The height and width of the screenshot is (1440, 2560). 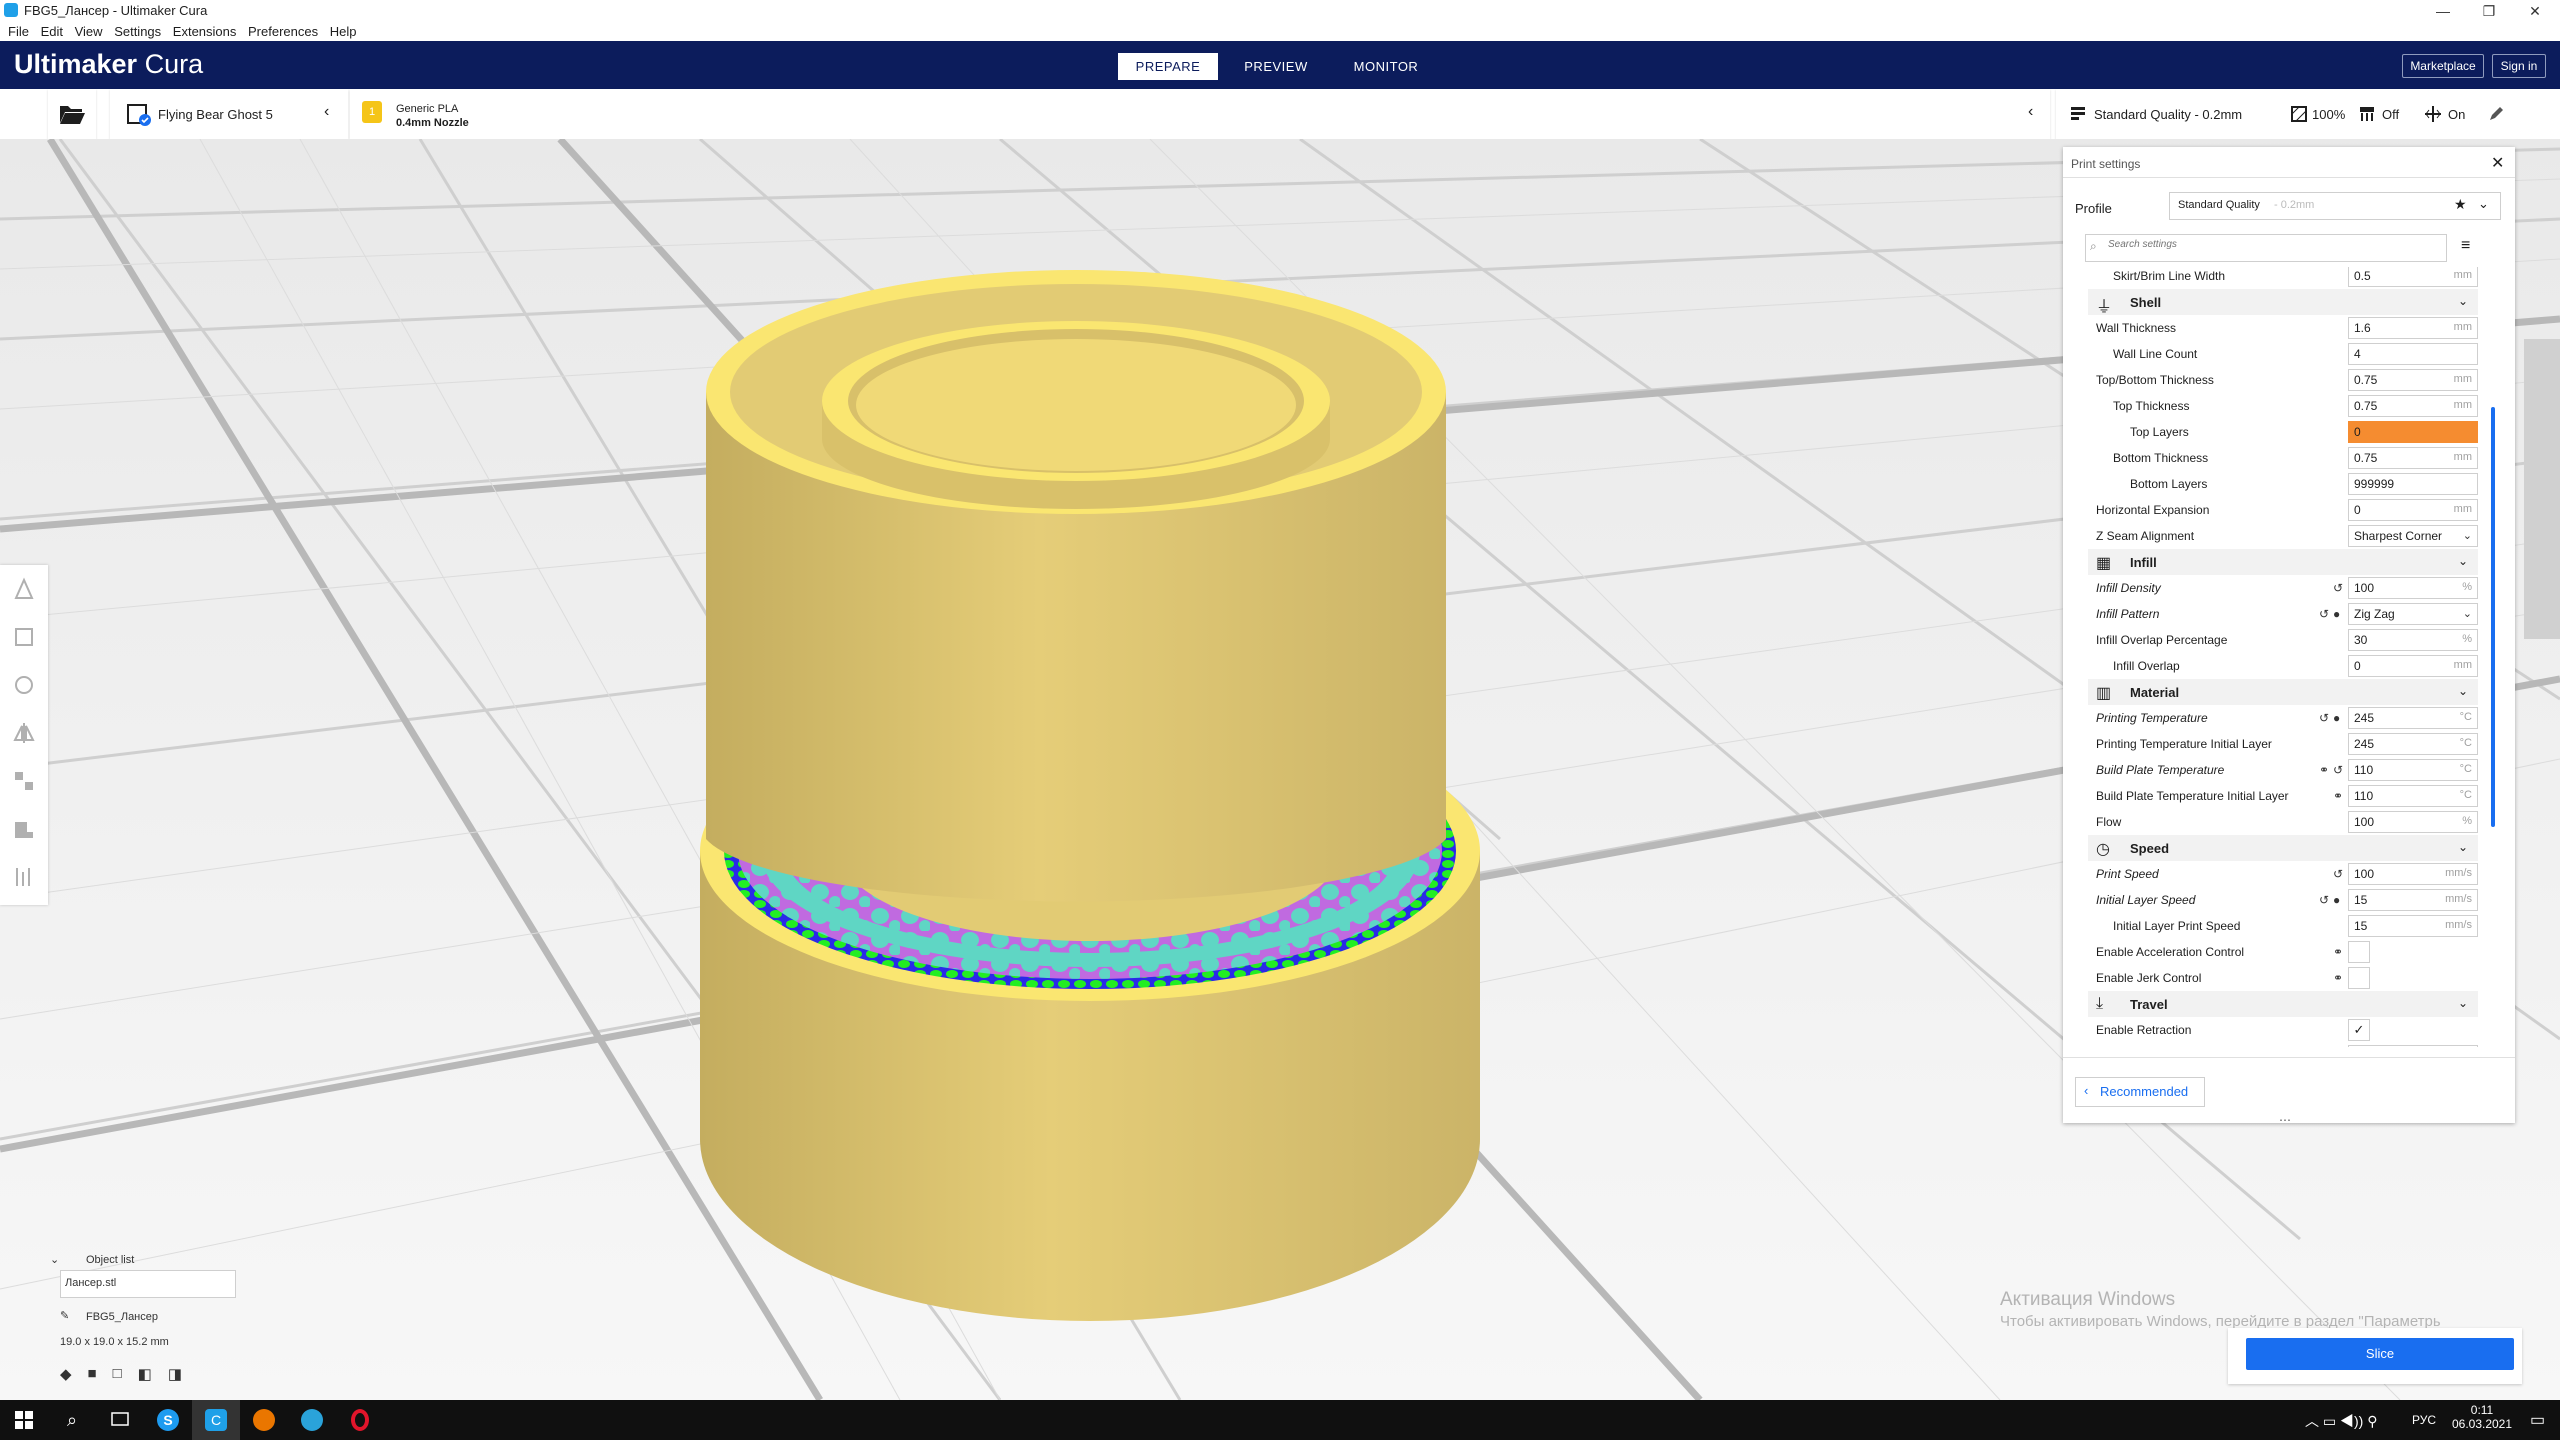 I want to click on scale-tool-button, so click(x=24, y=637).